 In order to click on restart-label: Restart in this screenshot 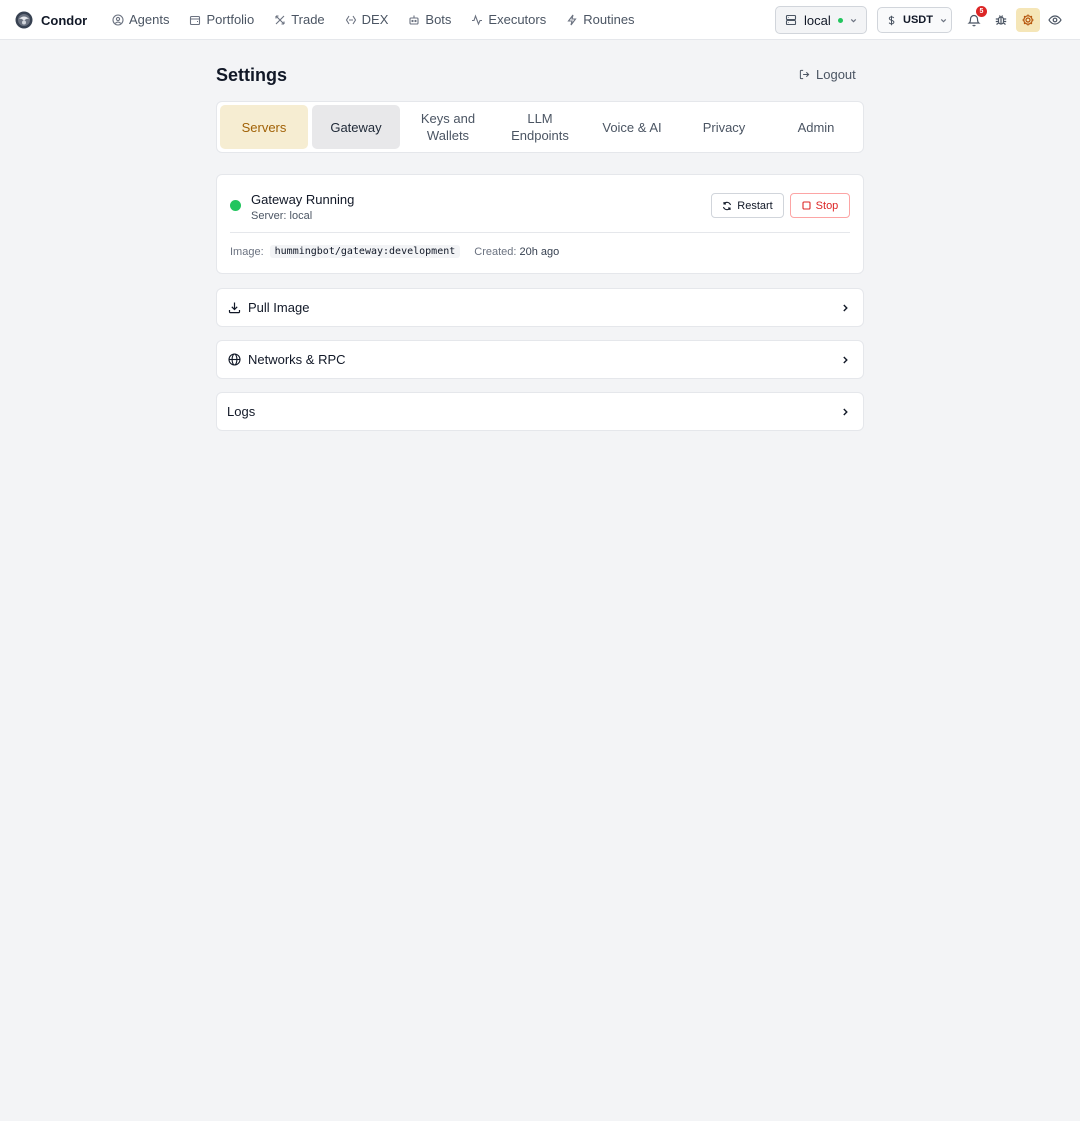, I will do `click(755, 205)`.